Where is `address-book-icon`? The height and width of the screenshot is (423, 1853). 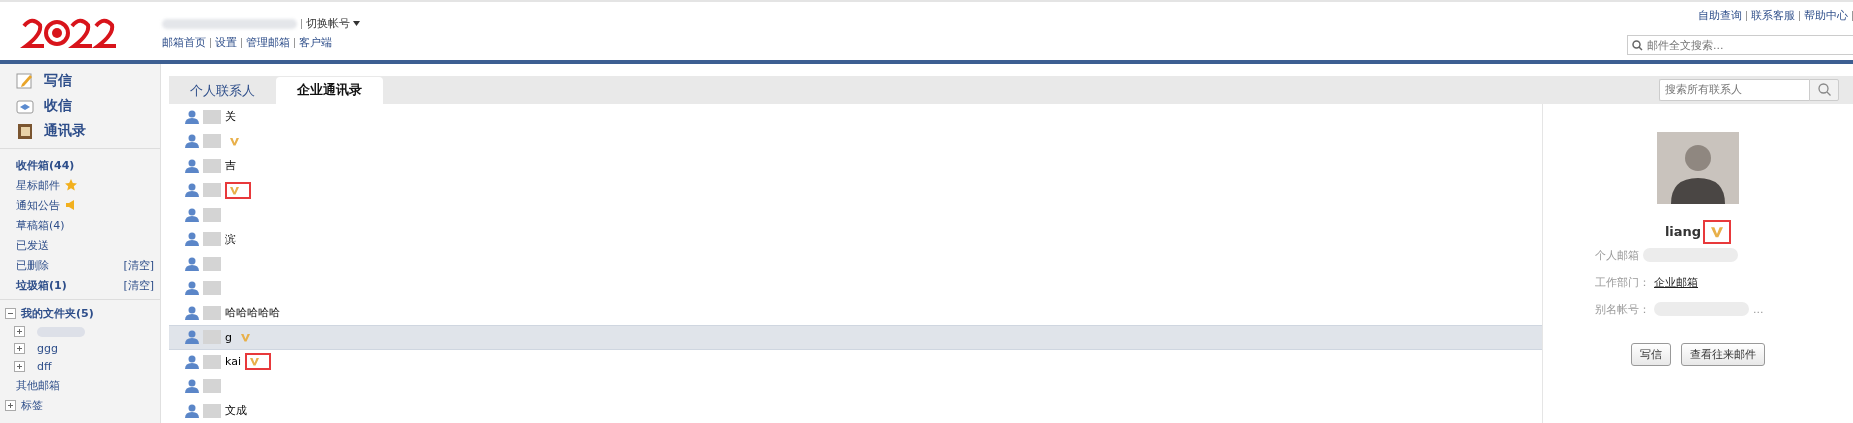
address-book-icon is located at coordinates (25, 131).